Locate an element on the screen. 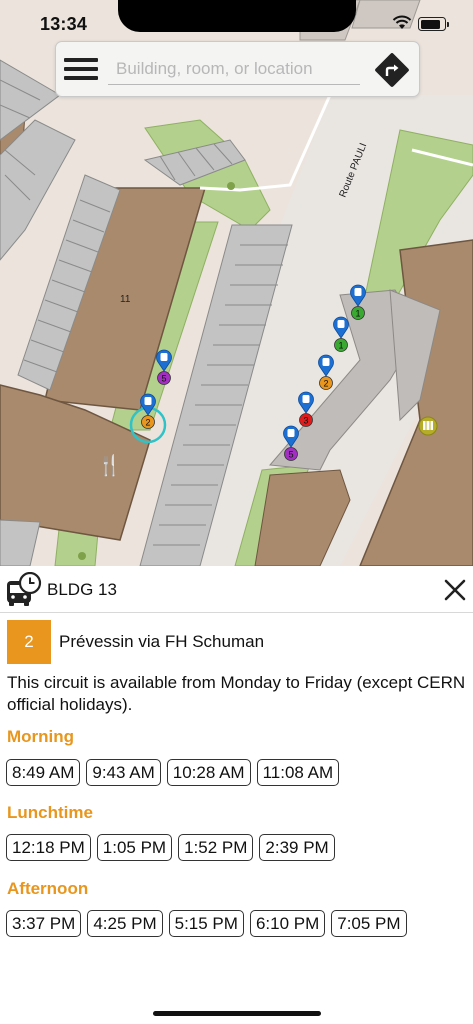 This screenshot has height=1024, width=473. bus-stop-marker-label: 3 is located at coordinates (305, 421).